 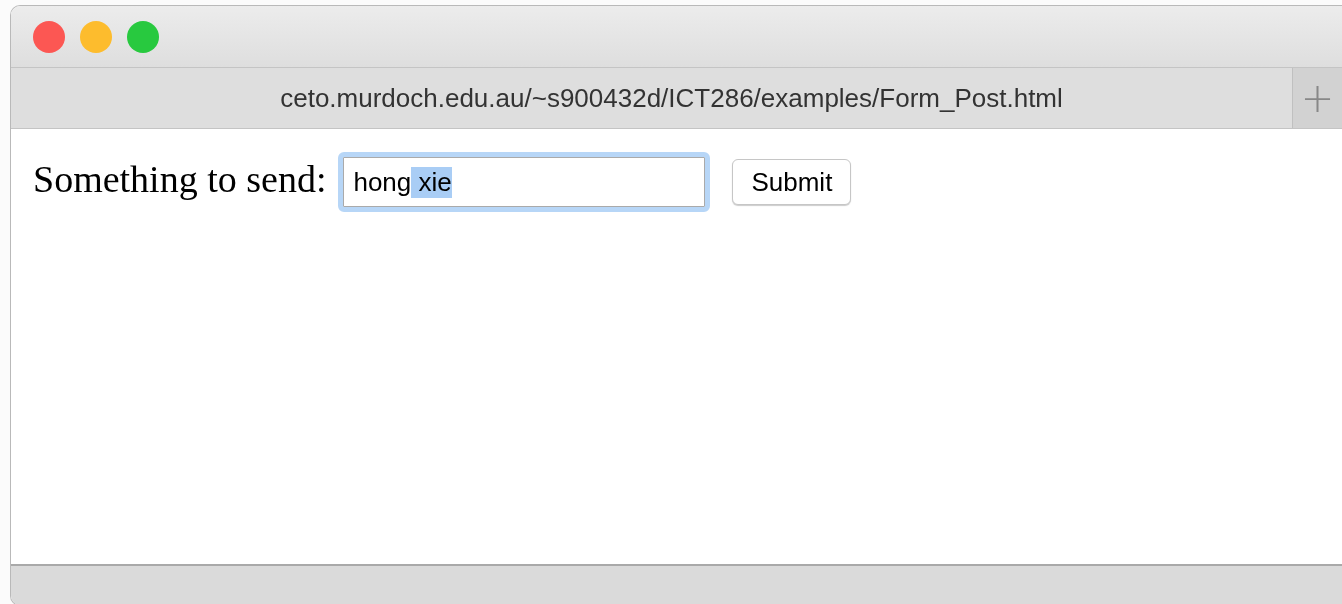 I want to click on zoom-button, so click(x=143, y=36).